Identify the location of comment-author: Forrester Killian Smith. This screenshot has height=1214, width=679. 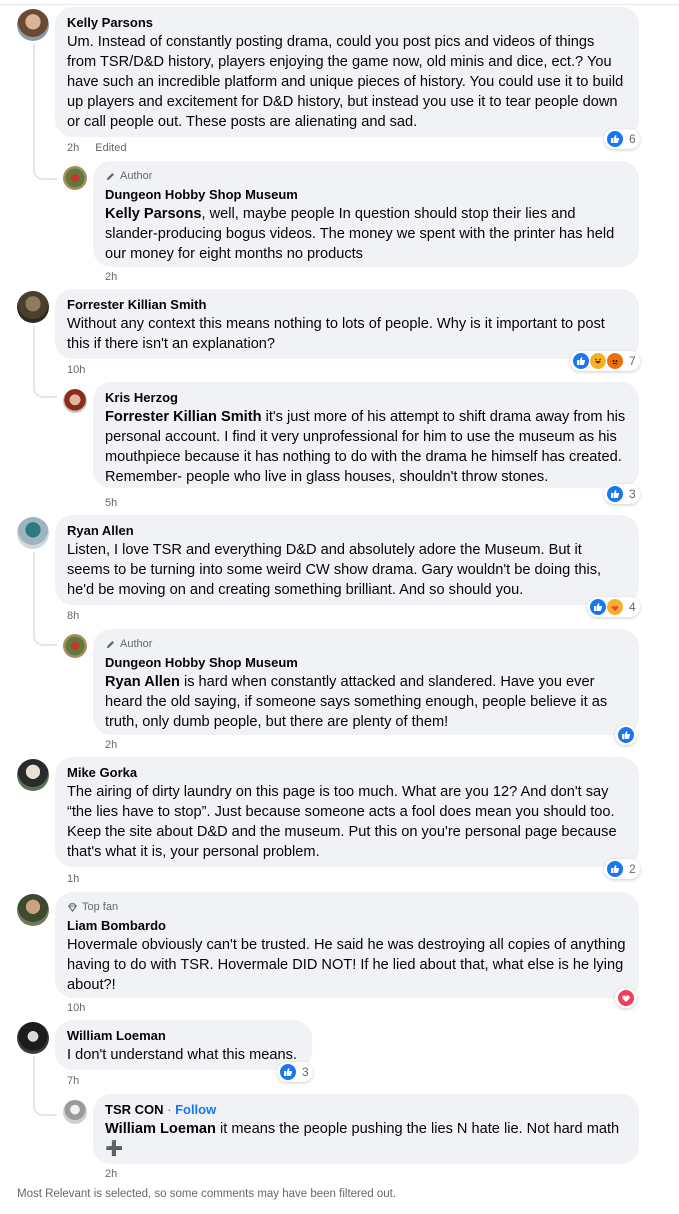
(347, 305).